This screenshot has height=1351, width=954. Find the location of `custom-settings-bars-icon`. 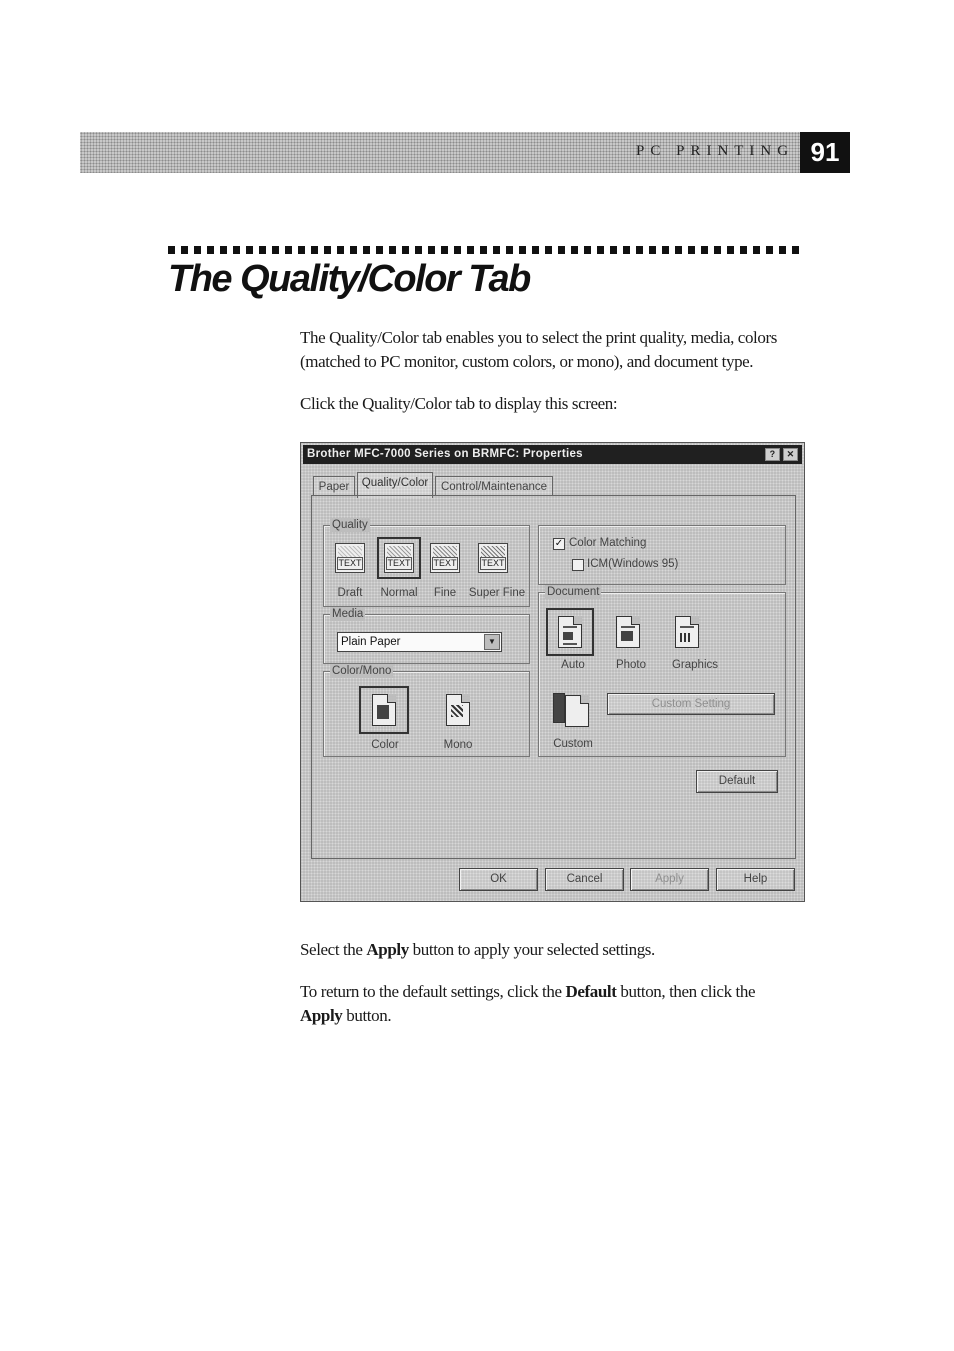

custom-settings-bars-icon is located at coordinates (559, 708).